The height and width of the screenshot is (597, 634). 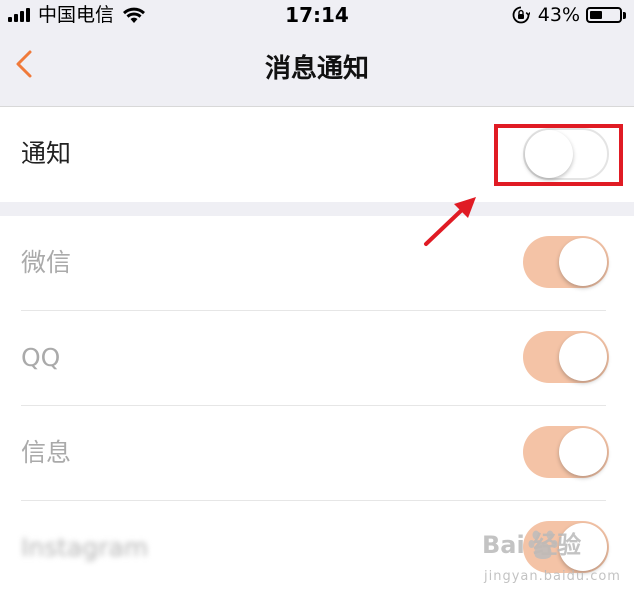 I want to click on status-bar: 中国电信 17:14 43%, so click(x=317, y=15).